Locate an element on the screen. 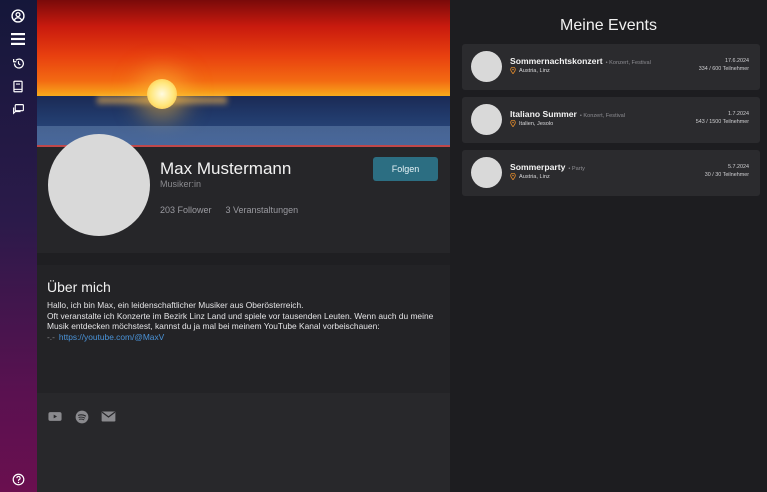  avatar is located at coordinates (99, 185).